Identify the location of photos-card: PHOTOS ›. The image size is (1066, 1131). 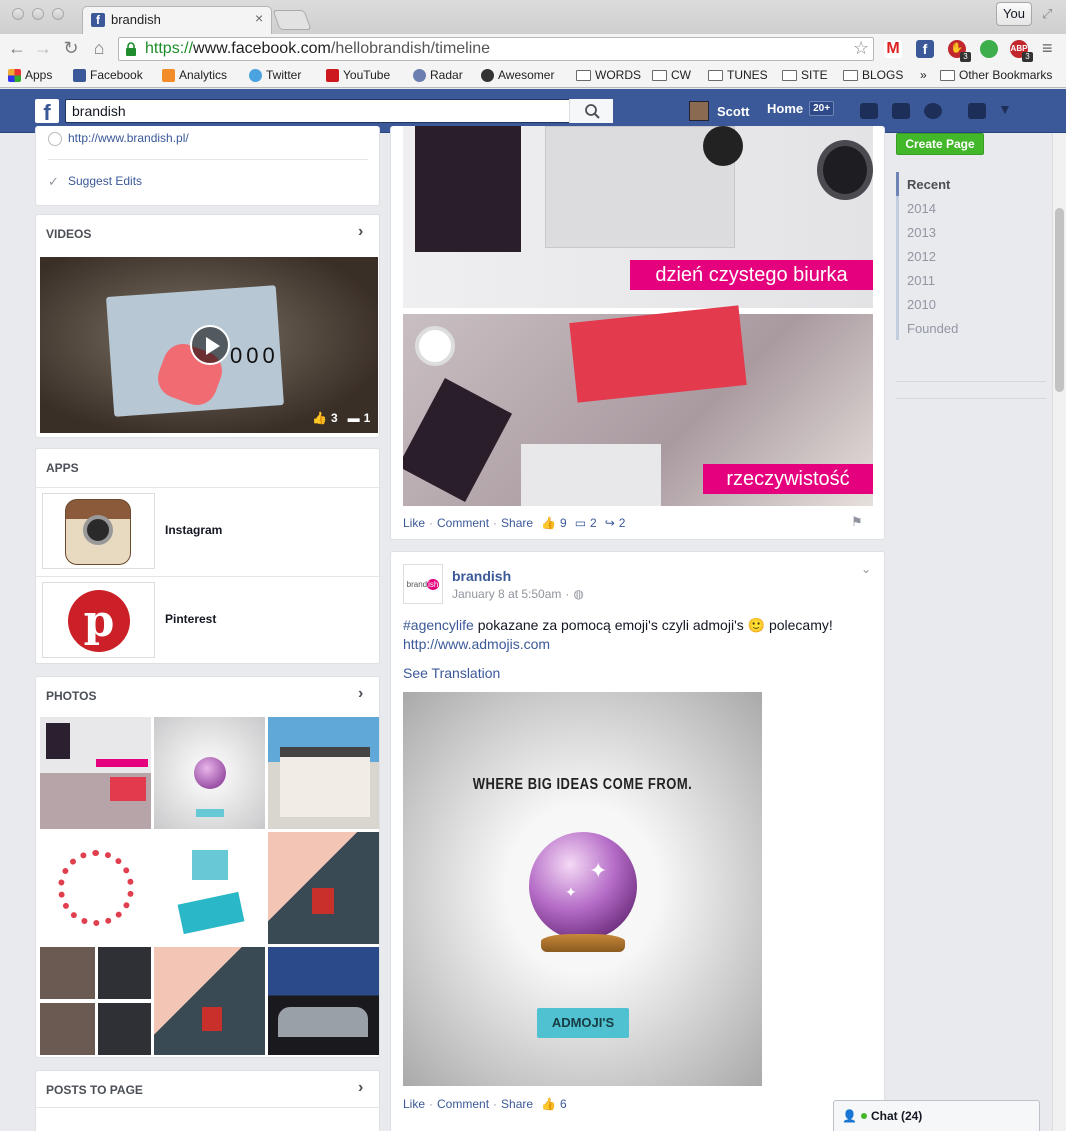
(207, 867).